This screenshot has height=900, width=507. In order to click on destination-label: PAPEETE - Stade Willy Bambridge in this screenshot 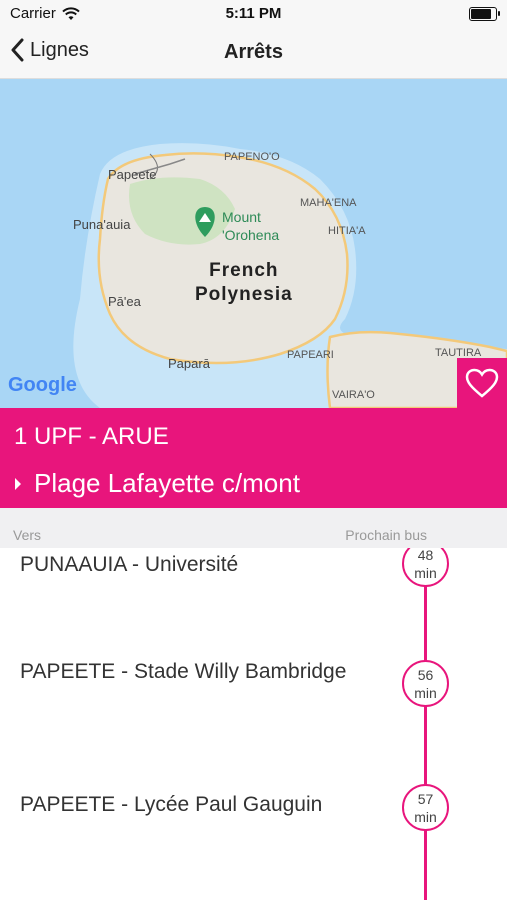, I will do `click(183, 671)`.